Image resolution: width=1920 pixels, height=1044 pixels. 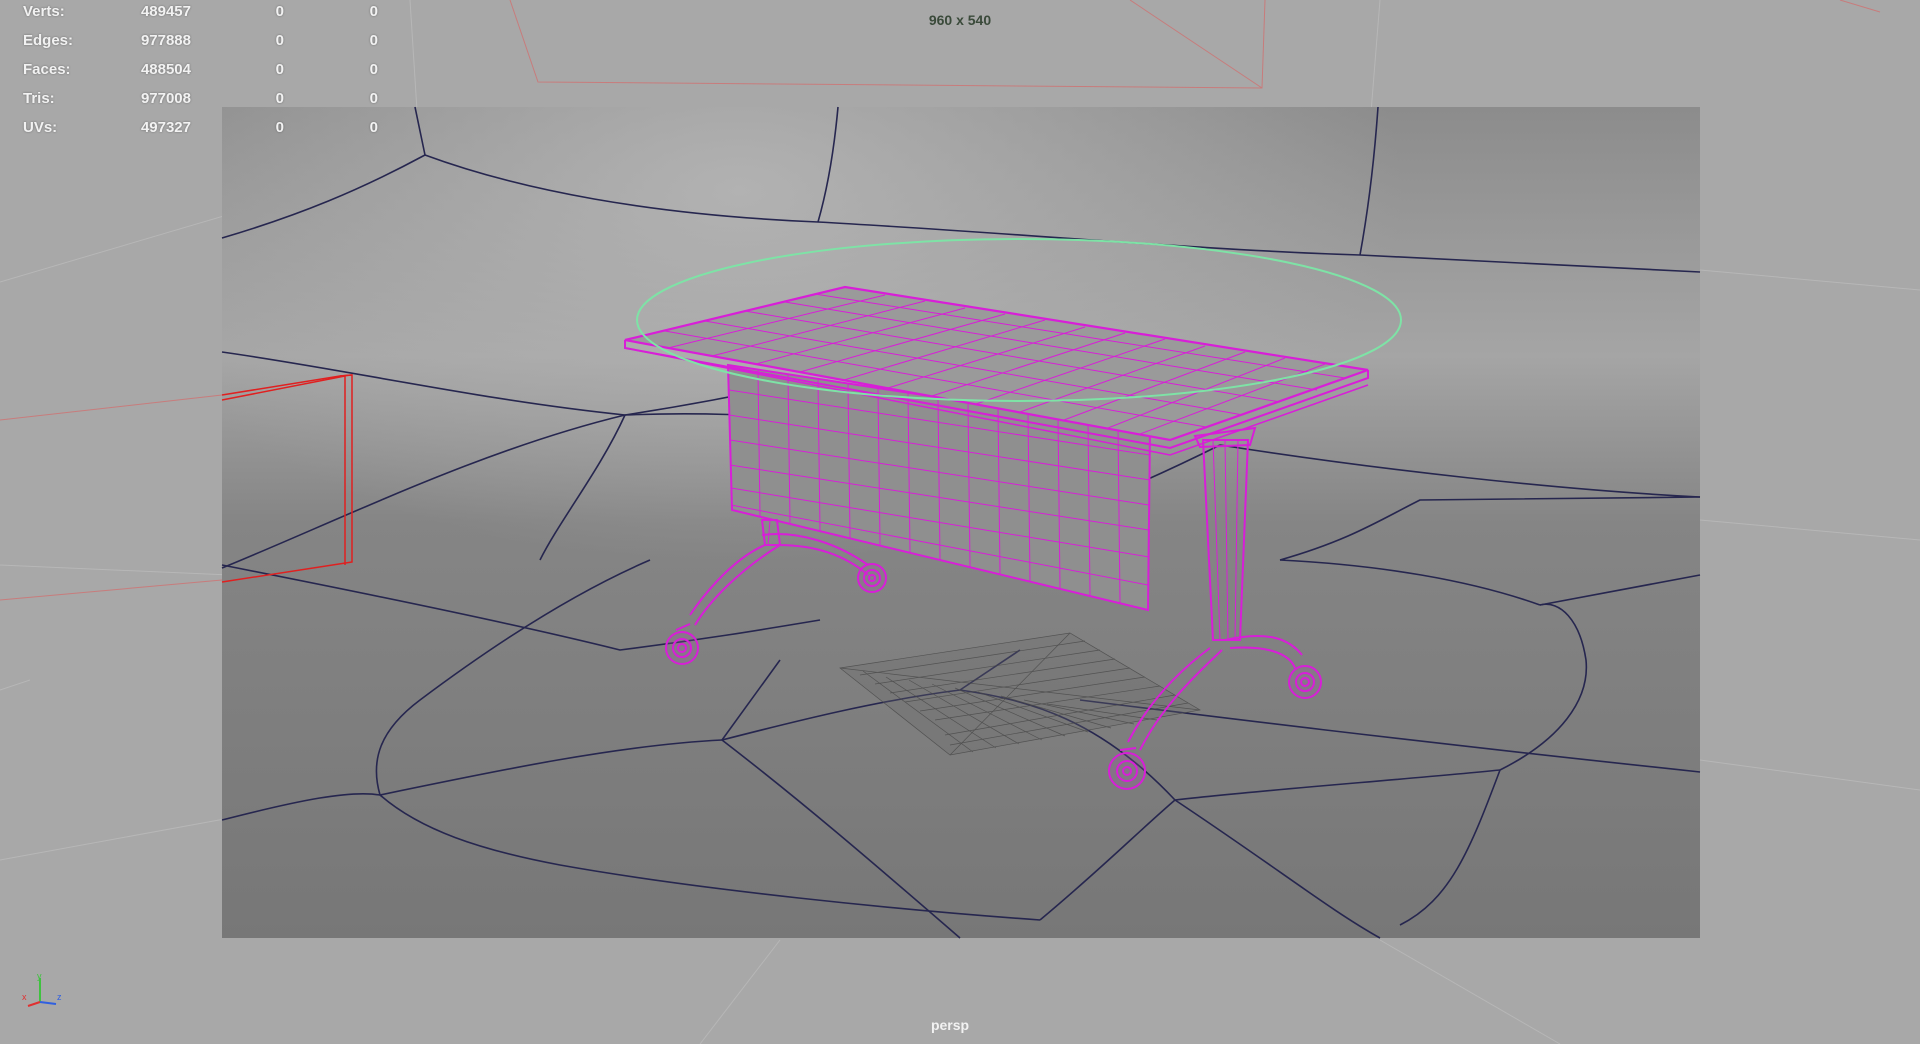 What do you see at coordinates (48, 40) in the screenshot?
I see `hud-label: Edges:` at bounding box center [48, 40].